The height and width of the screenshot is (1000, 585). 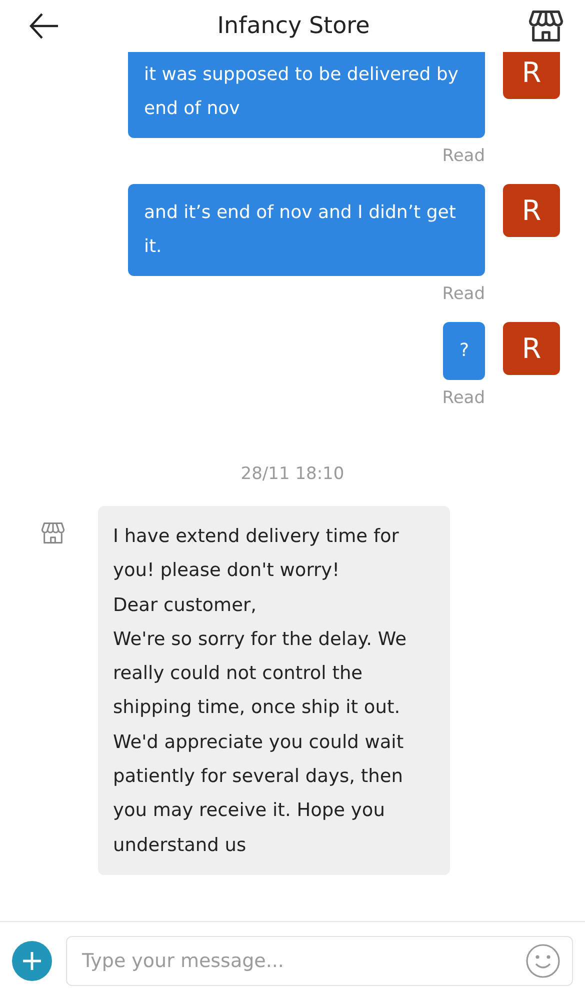 What do you see at coordinates (464, 351) in the screenshot?
I see `sent-message: ?` at bounding box center [464, 351].